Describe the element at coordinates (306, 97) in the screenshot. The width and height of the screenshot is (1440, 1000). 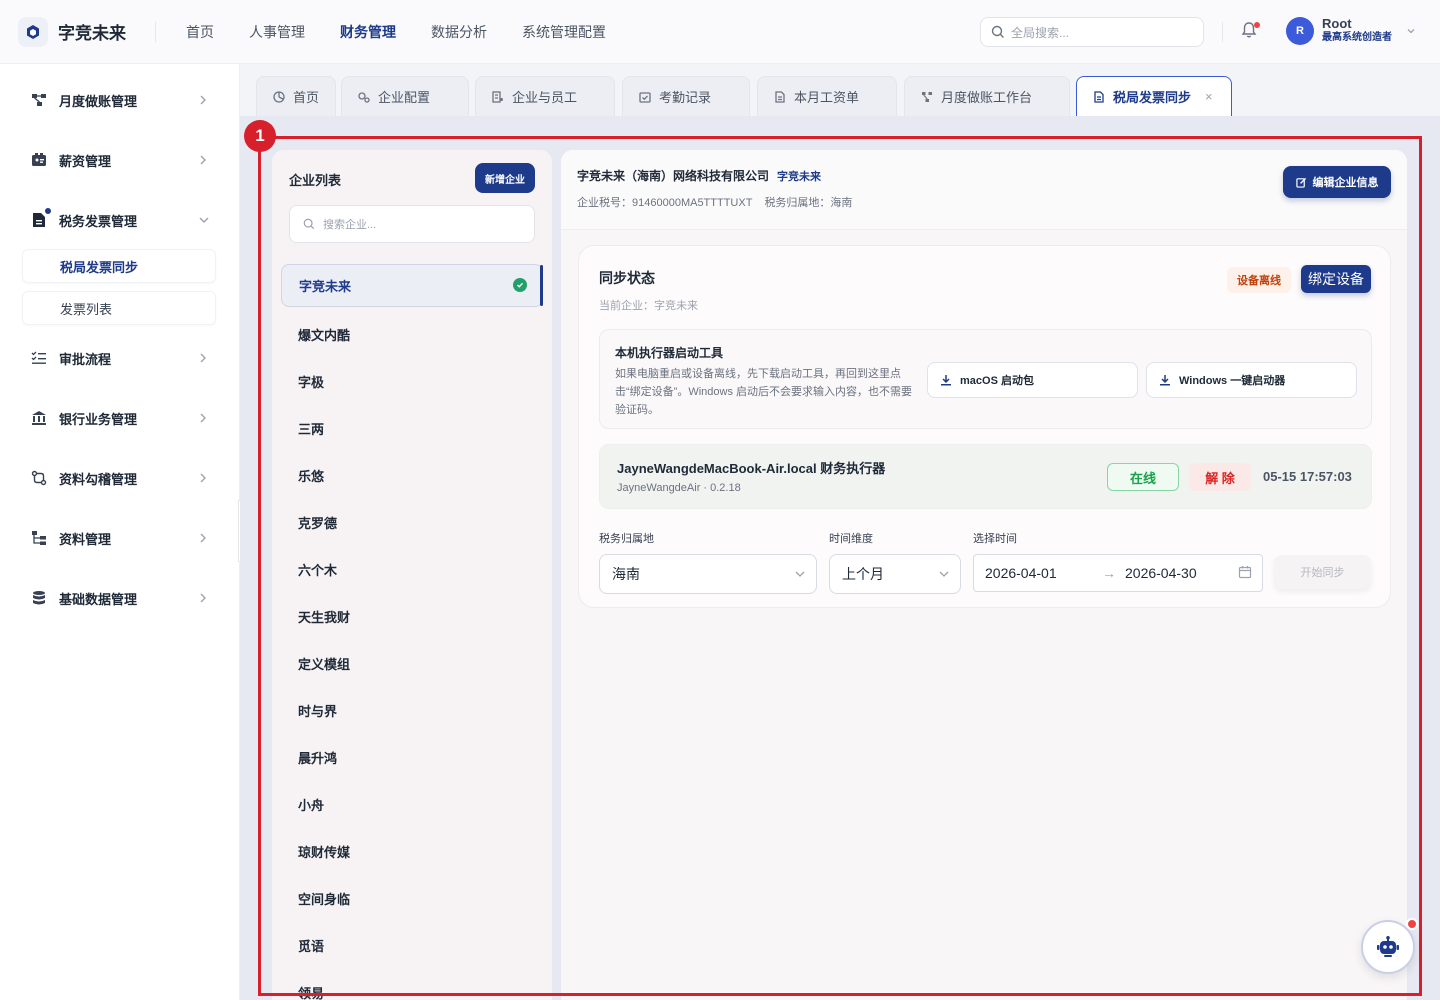
I see `tab-label: 首页` at that location.